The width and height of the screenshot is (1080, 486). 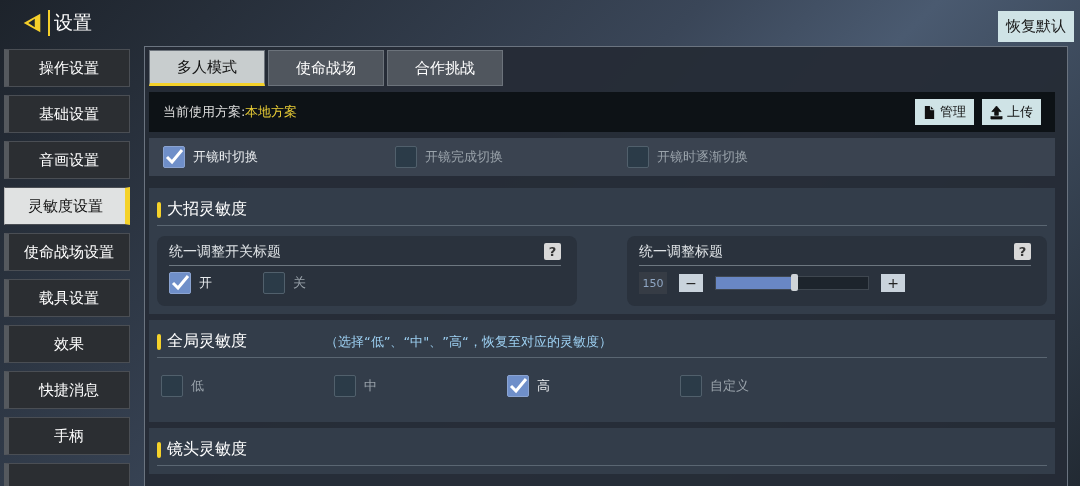 I want to click on option-label: 开镜时逐渐切换, so click(x=702, y=157).